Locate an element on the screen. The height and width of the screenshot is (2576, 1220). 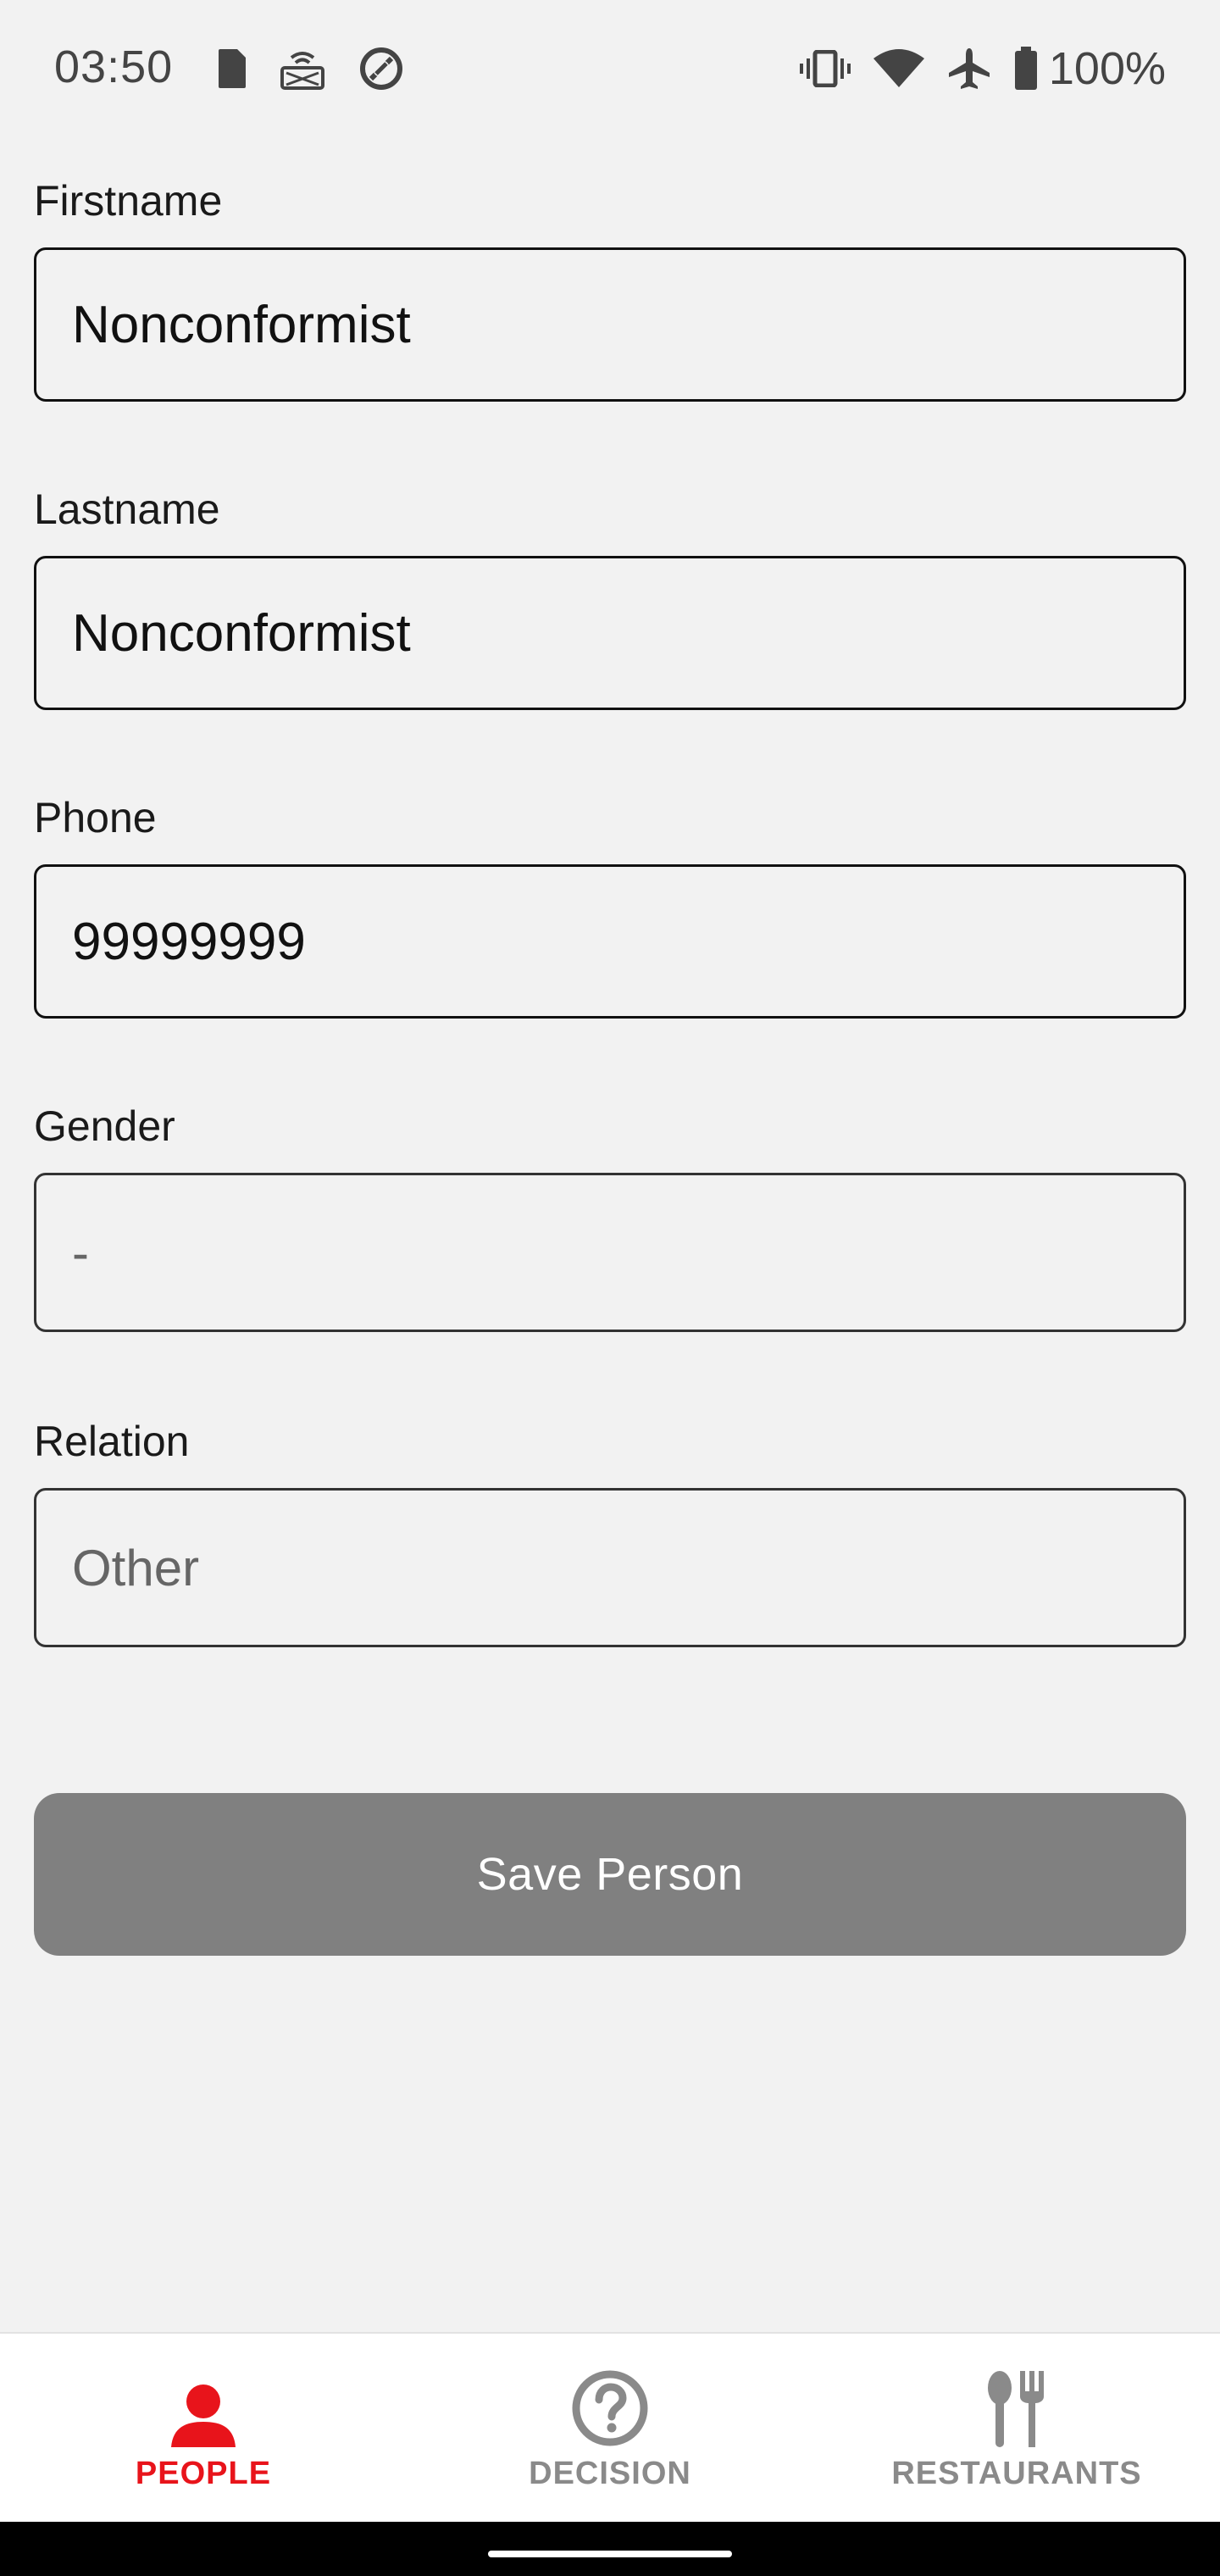
status-left-icons is located at coordinates (311, 69).